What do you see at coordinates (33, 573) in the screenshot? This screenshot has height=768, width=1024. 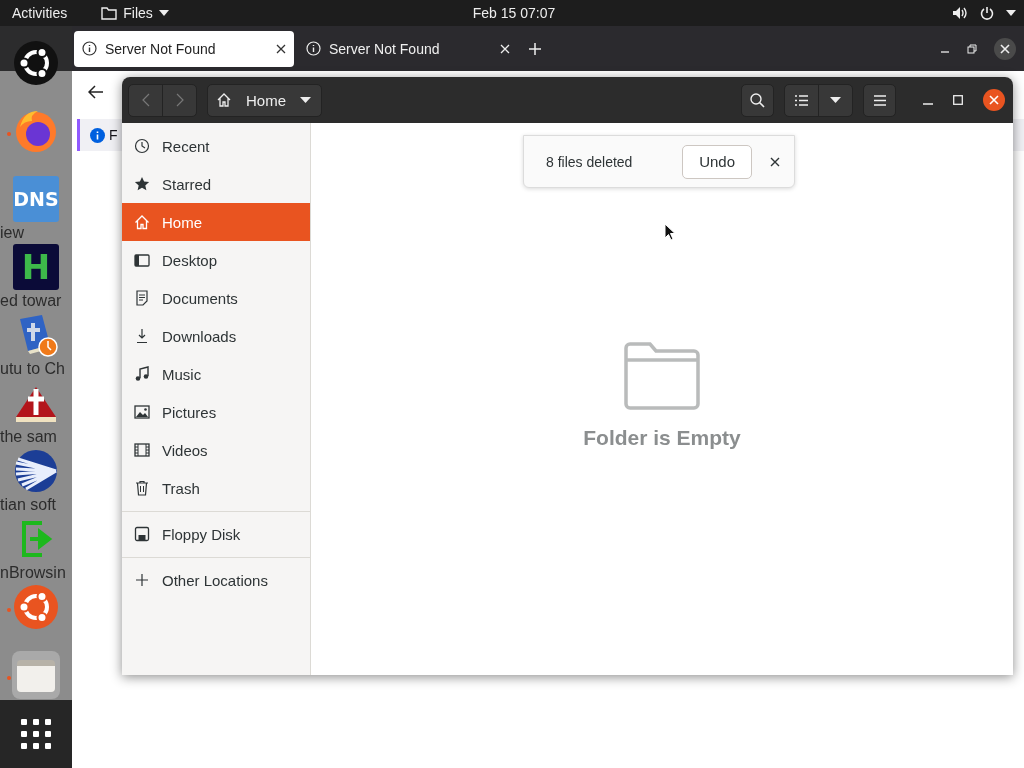 I see `text-line: nBrowsin` at bounding box center [33, 573].